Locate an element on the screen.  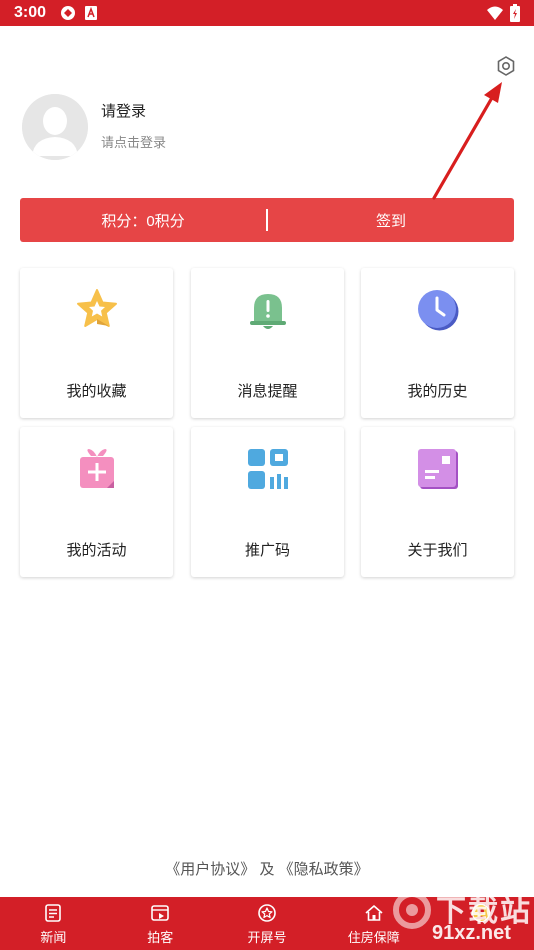
menu-item-about-us: 关于我们 is located at coordinates (437, 502).